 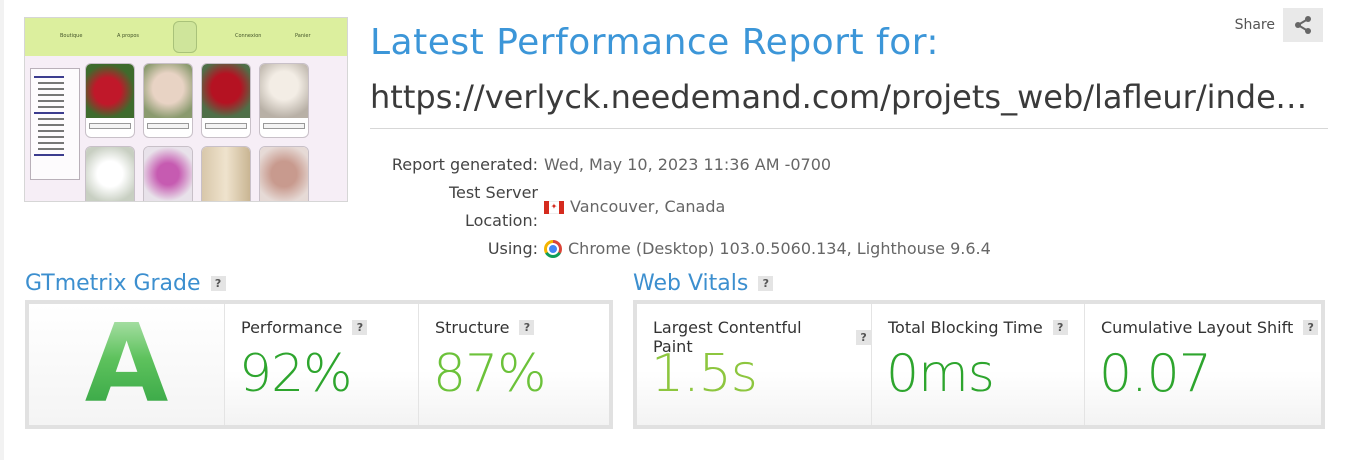 I want to click on page-screenshot-thumbnail: Boutique A propos Connexion Panier, so click(x=186, y=109).